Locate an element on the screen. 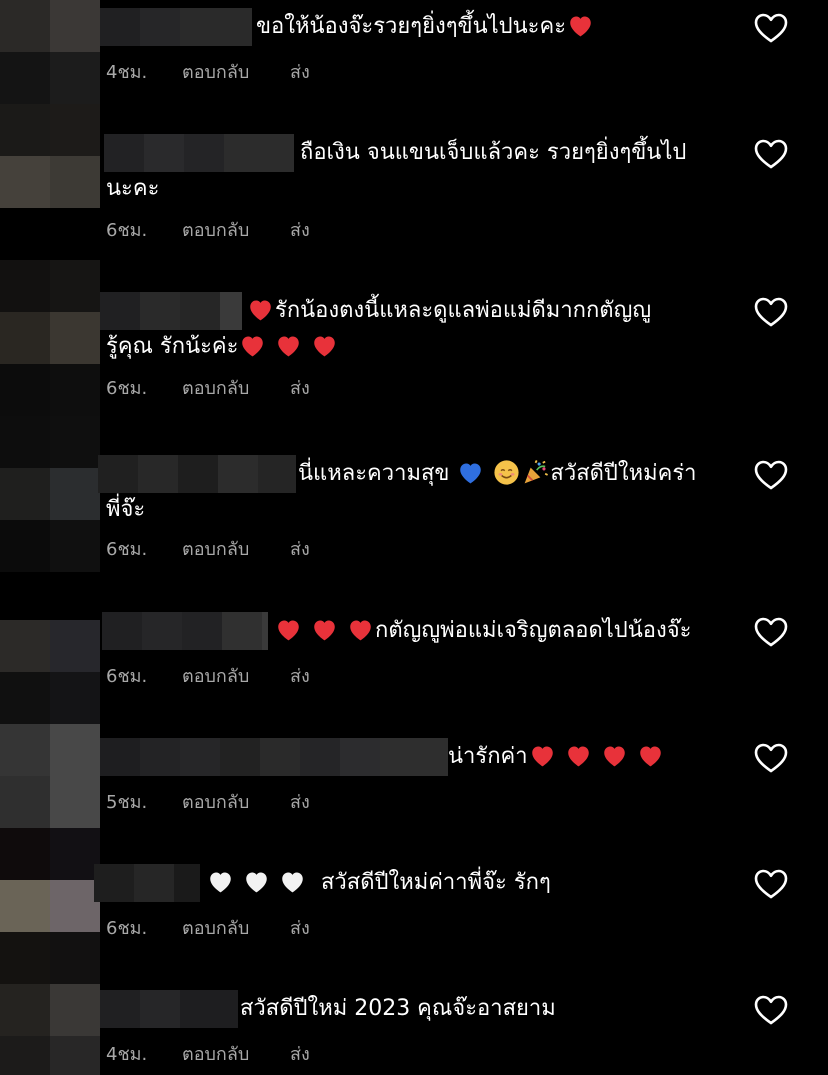 The width and height of the screenshot is (828, 1075). comment-line: สวัสดีปีใหม่ 2023 คุณจ๊ะอาสยาม is located at coordinates (464, 1009).